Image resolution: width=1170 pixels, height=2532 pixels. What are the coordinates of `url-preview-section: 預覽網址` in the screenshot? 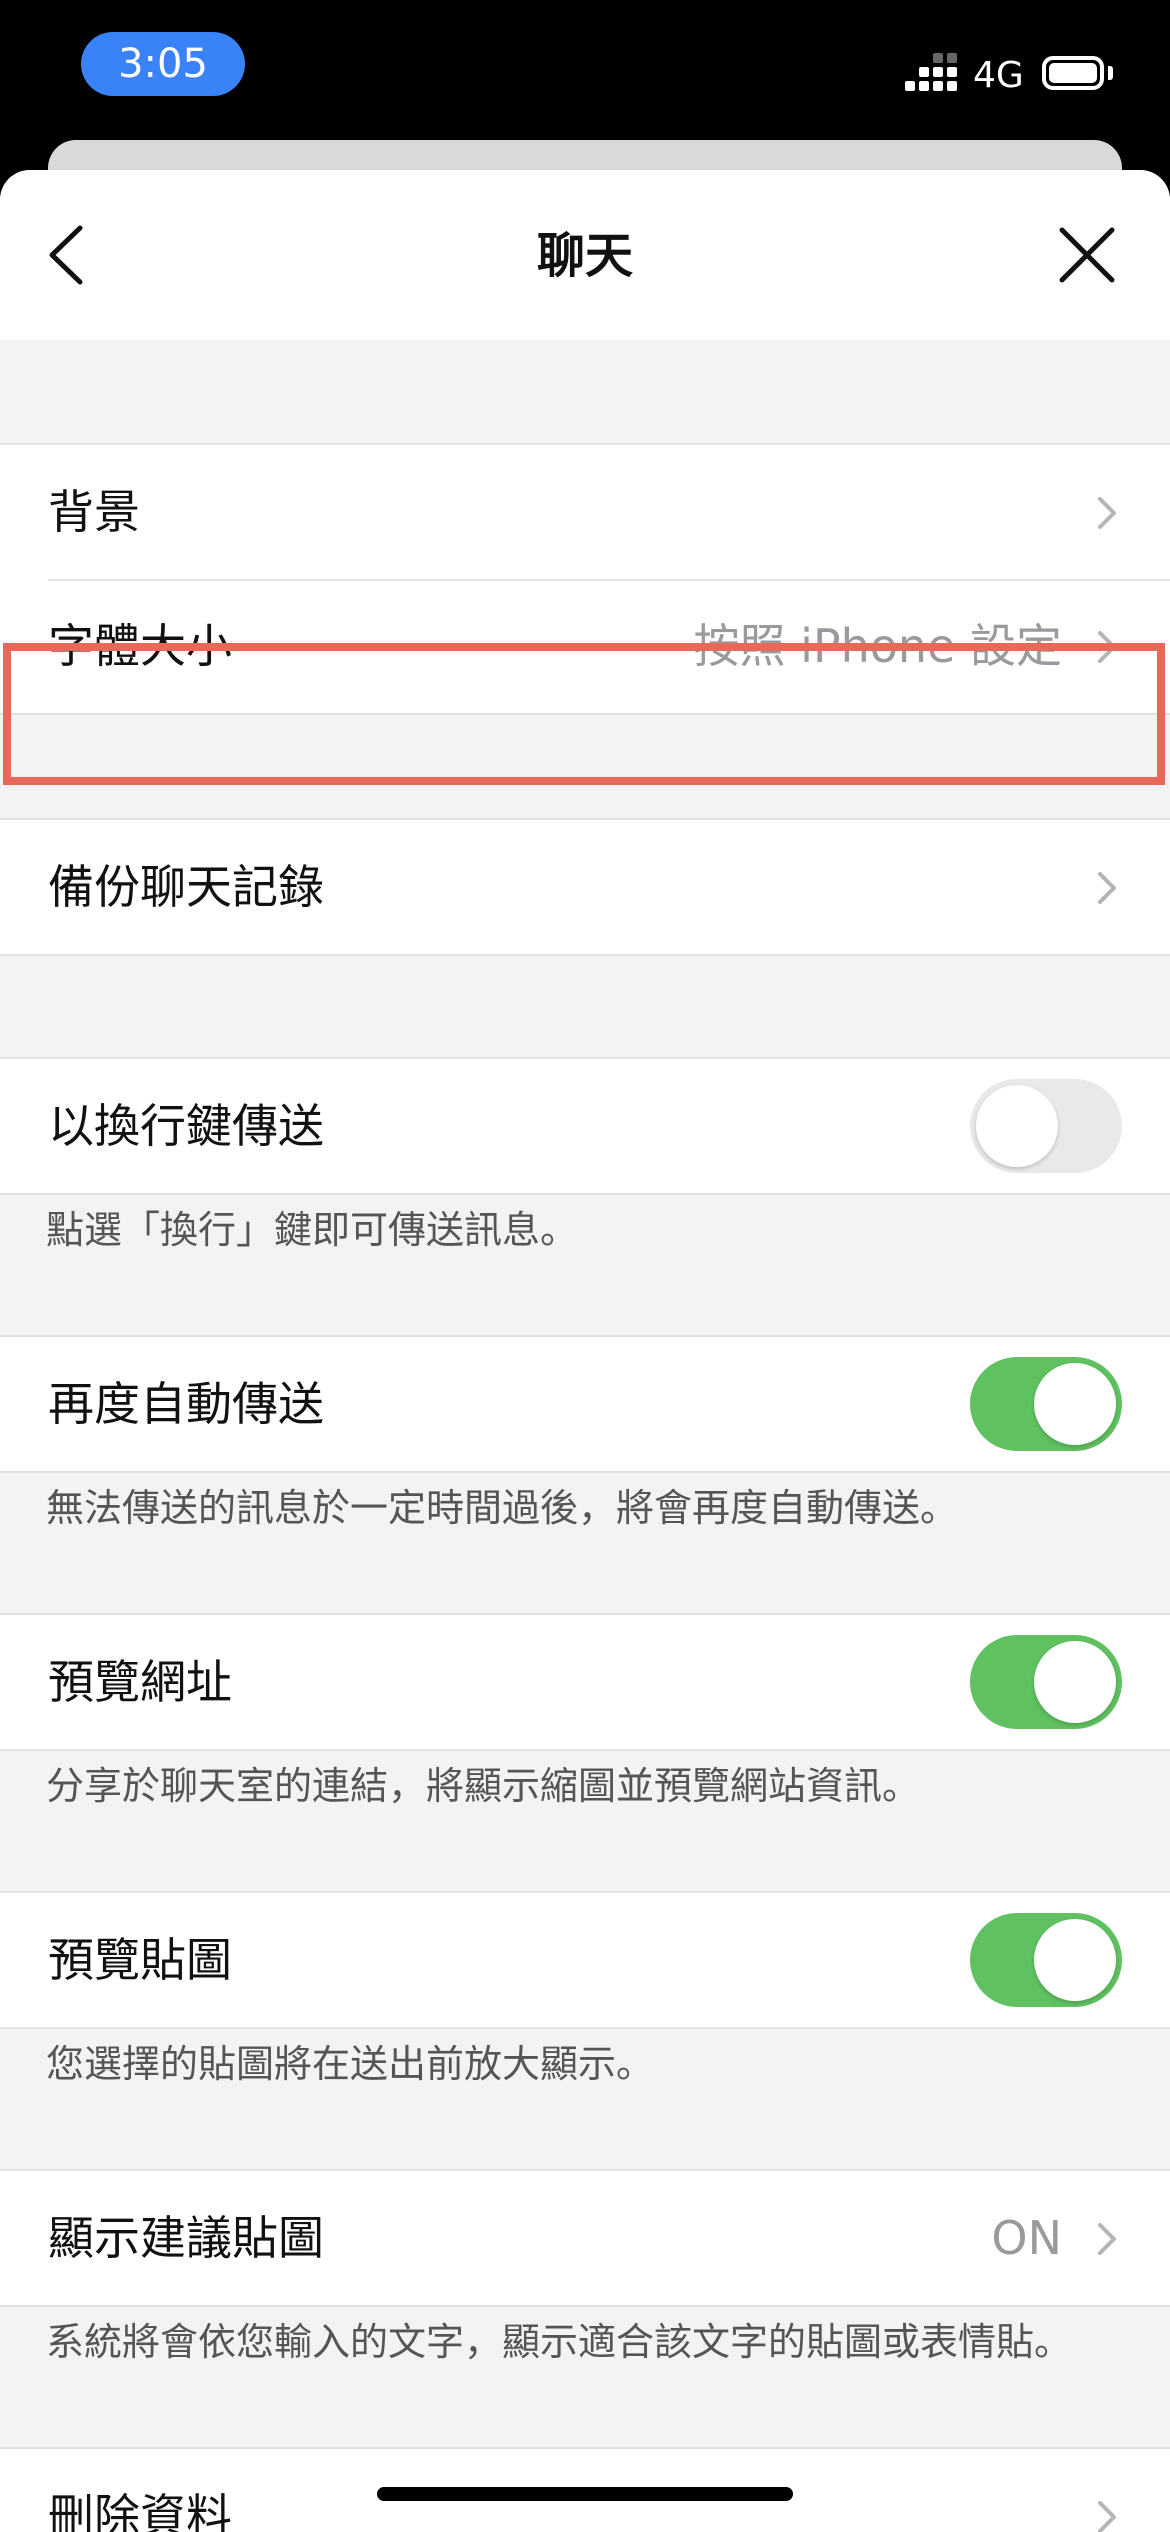 It's located at (585, 1682).